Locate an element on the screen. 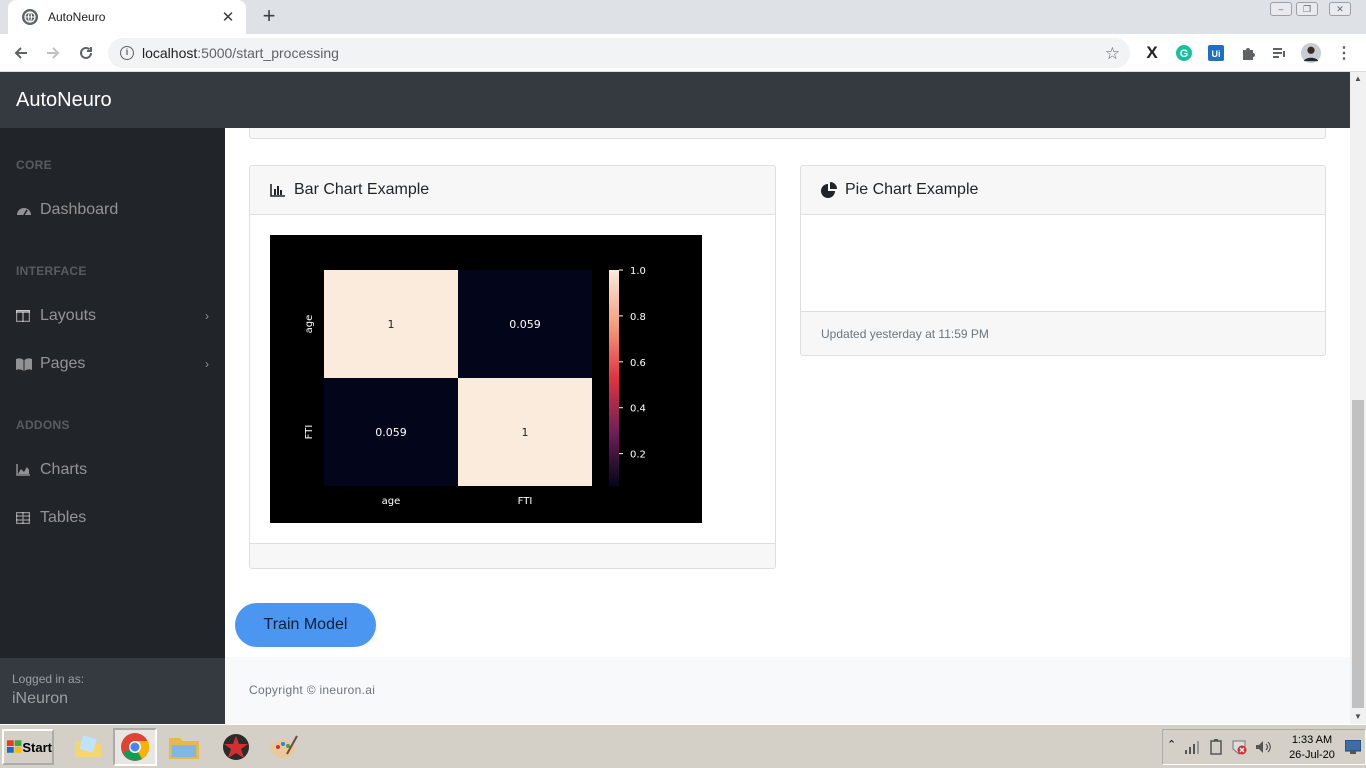 The image size is (1366, 768). sidebar-item-label: Tables is located at coordinates (63, 517).